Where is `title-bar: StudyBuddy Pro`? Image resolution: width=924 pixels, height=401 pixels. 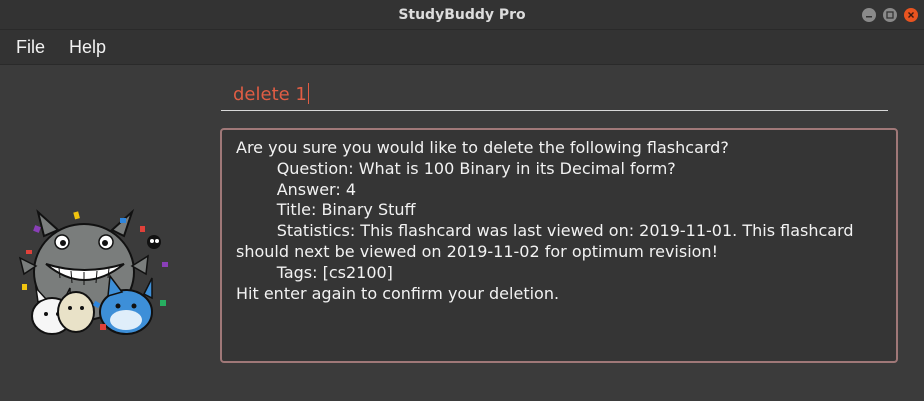 title-bar: StudyBuddy Pro is located at coordinates (462, 15).